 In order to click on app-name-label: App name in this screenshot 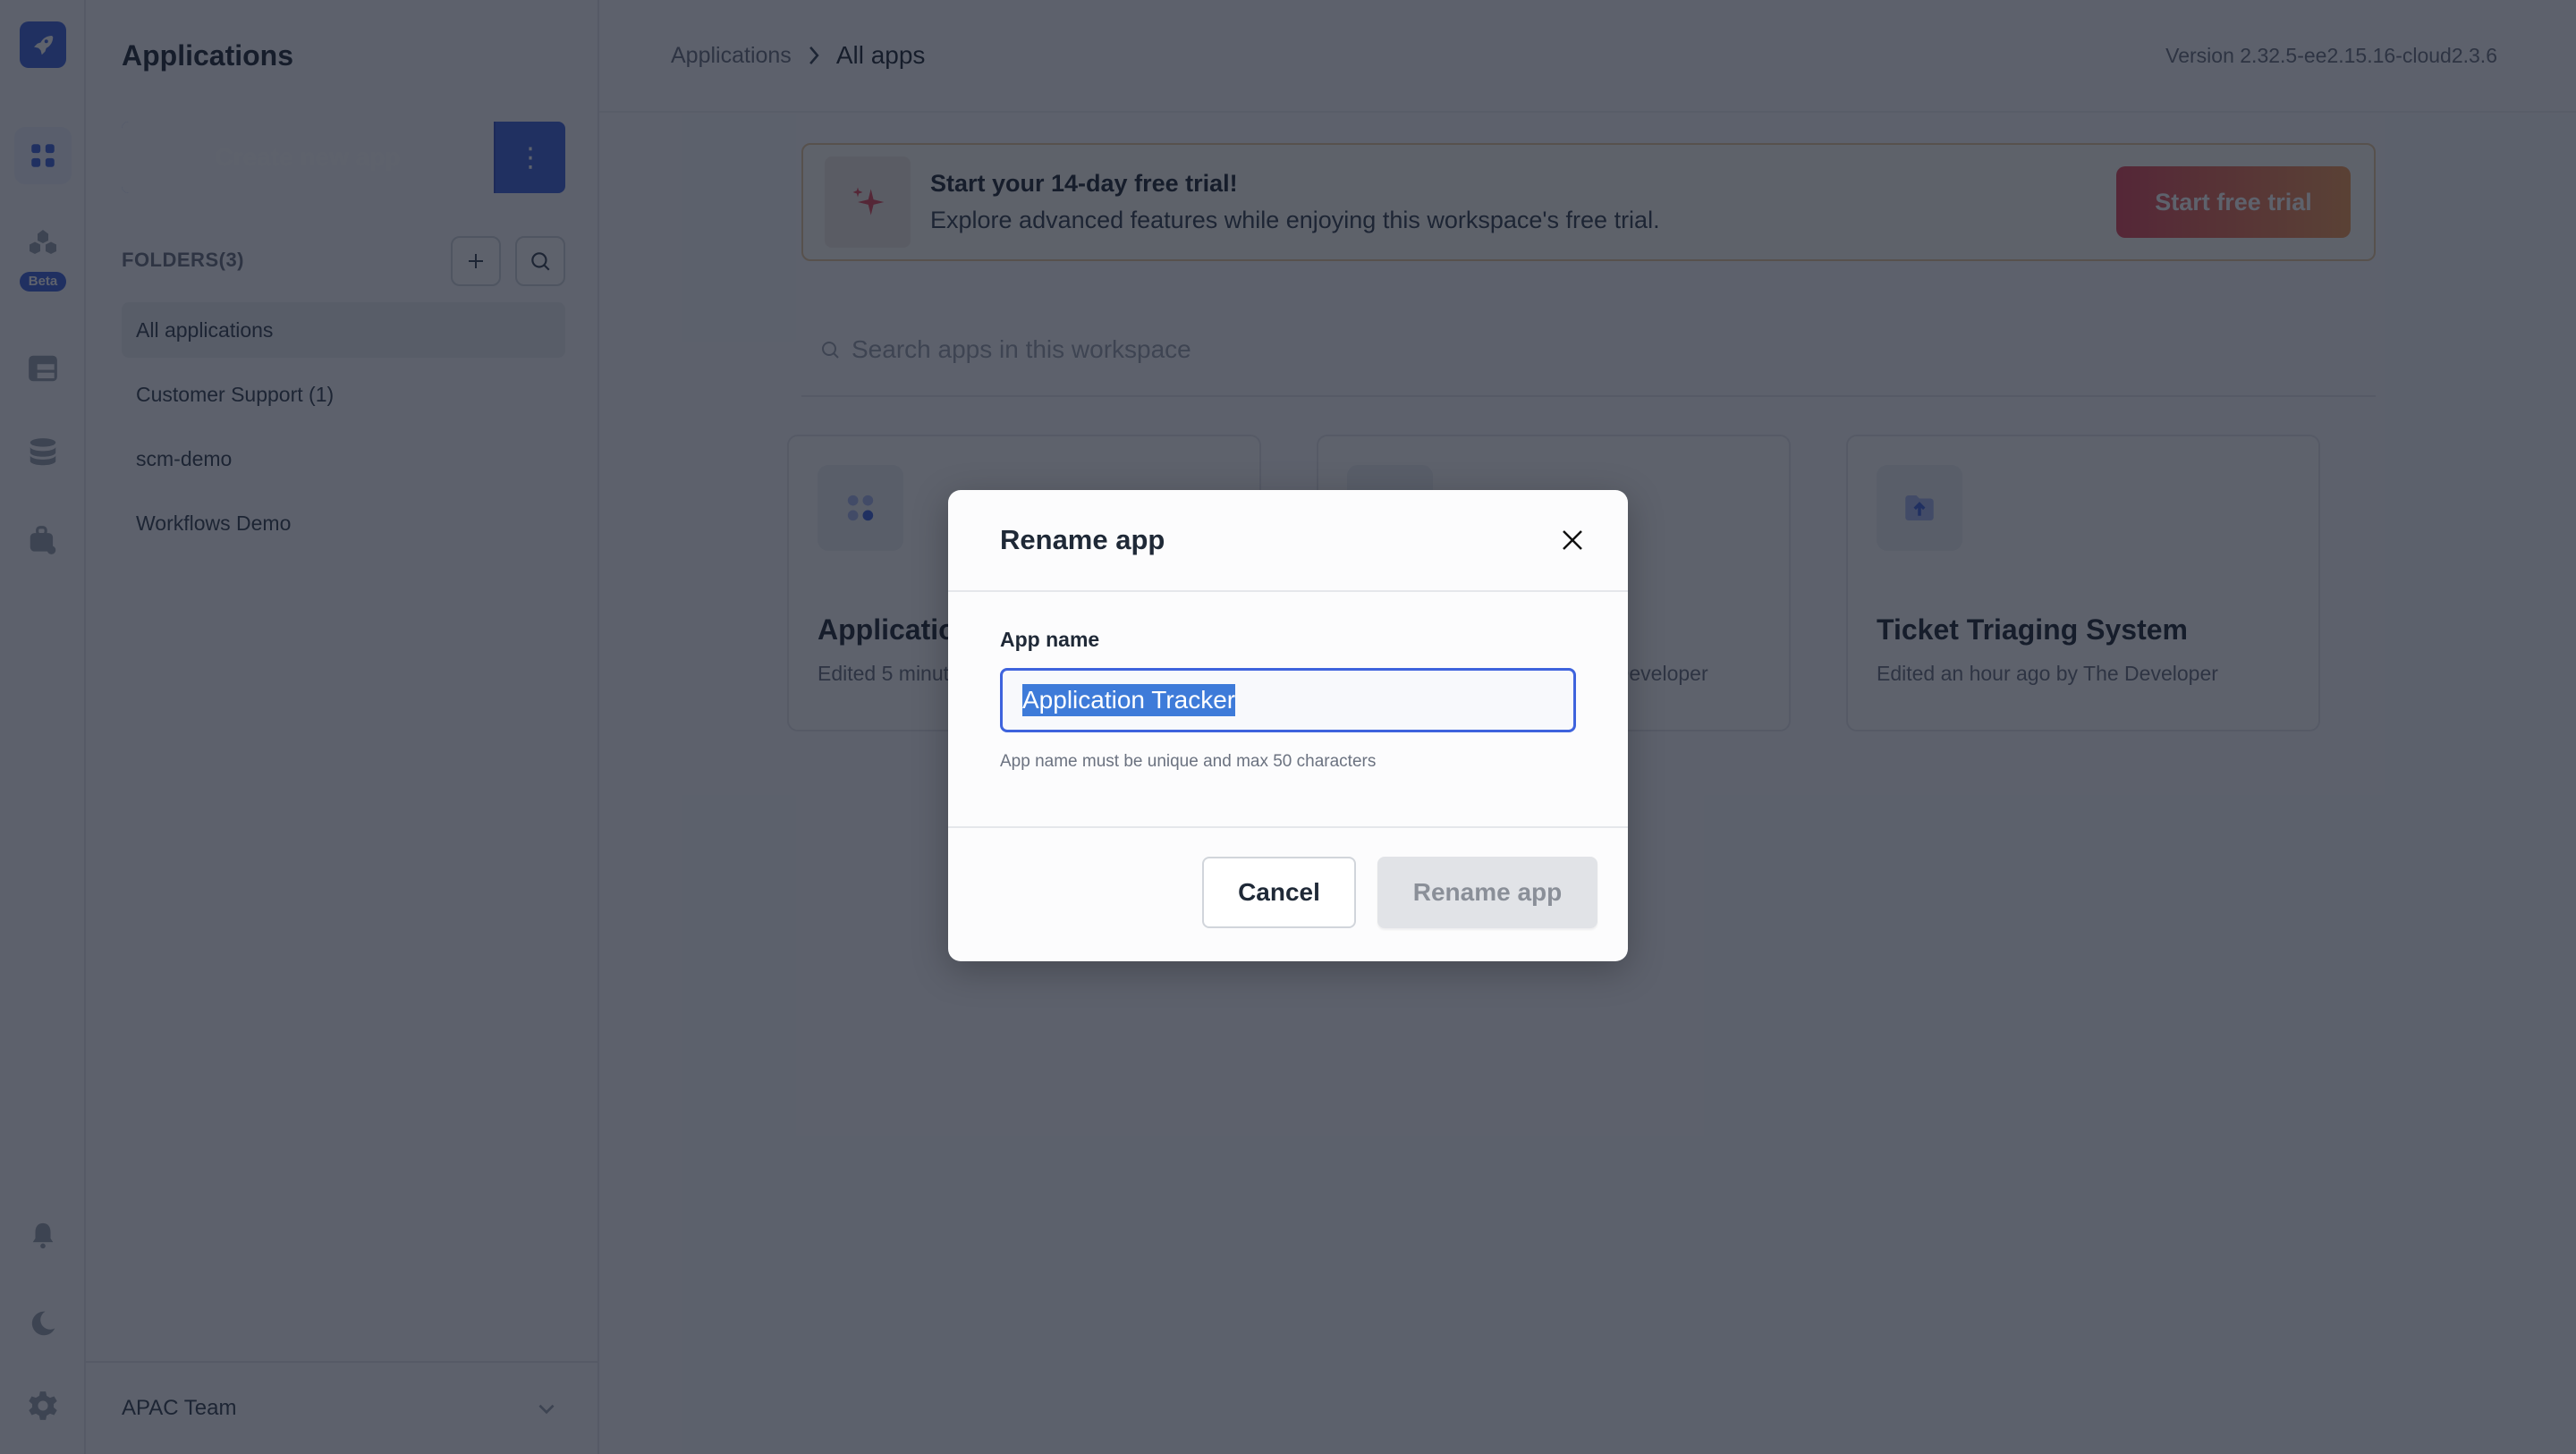, I will do `click(1050, 640)`.